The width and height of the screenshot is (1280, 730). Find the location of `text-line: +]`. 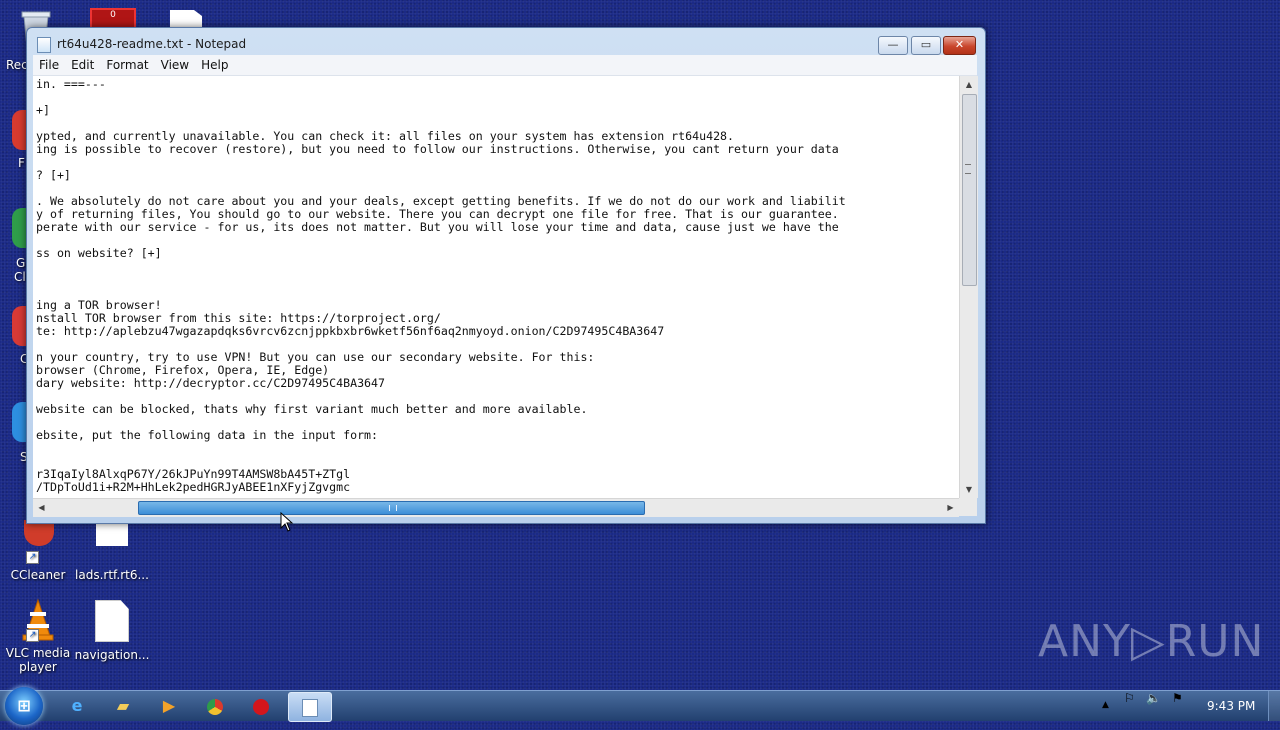

text-line: +] is located at coordinates (43, 110).